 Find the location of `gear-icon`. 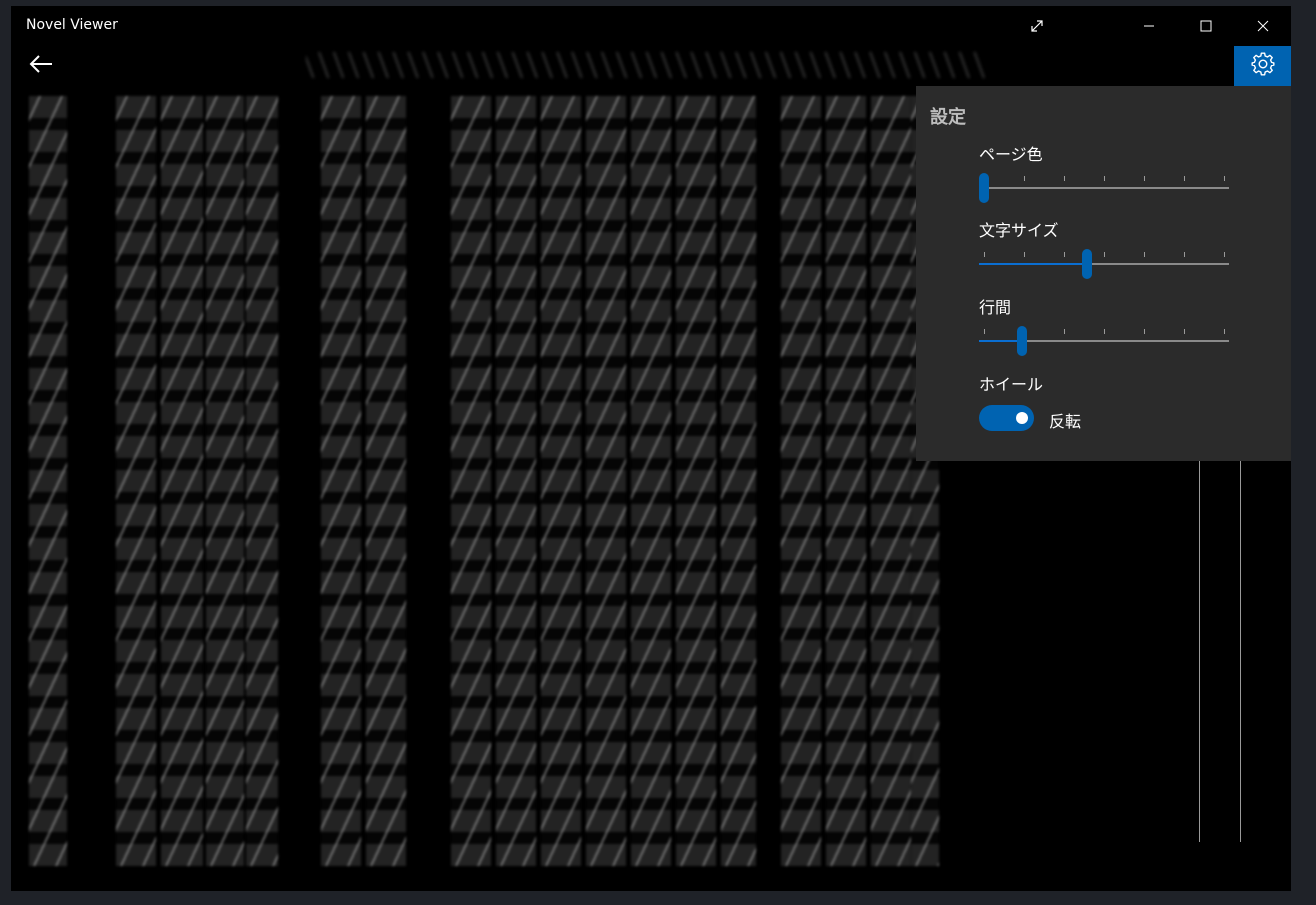

gear-icon is located at coordinates (1263, 66).